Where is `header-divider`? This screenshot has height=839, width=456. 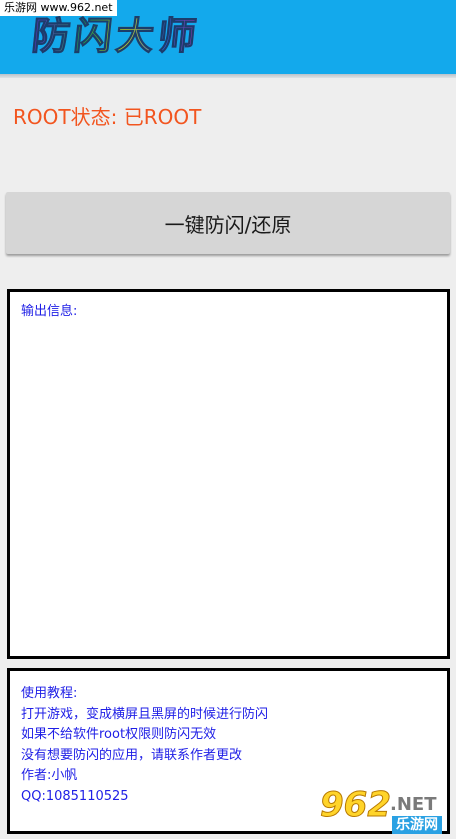 header-divider is located at coordinates (228, 76).